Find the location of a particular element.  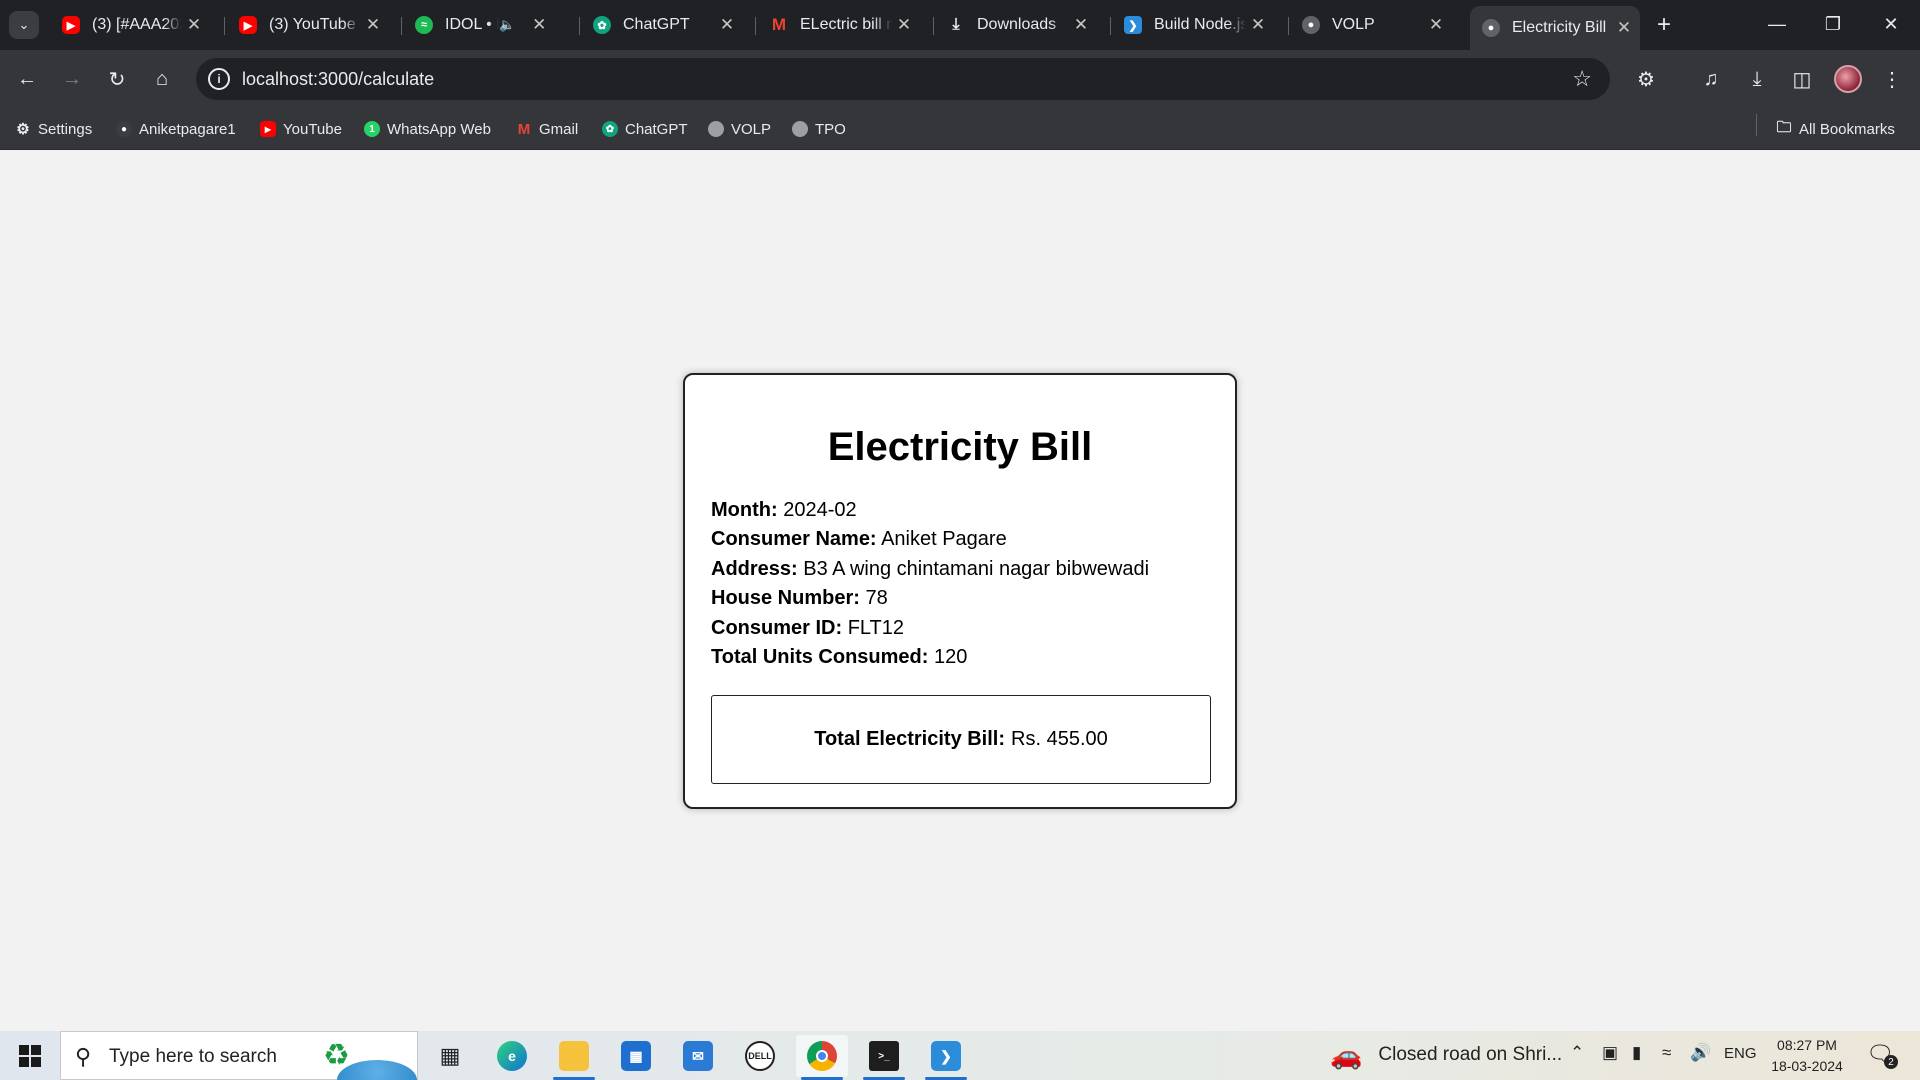

task-view-icon: ▦ is located at coordinates (450, 1055).